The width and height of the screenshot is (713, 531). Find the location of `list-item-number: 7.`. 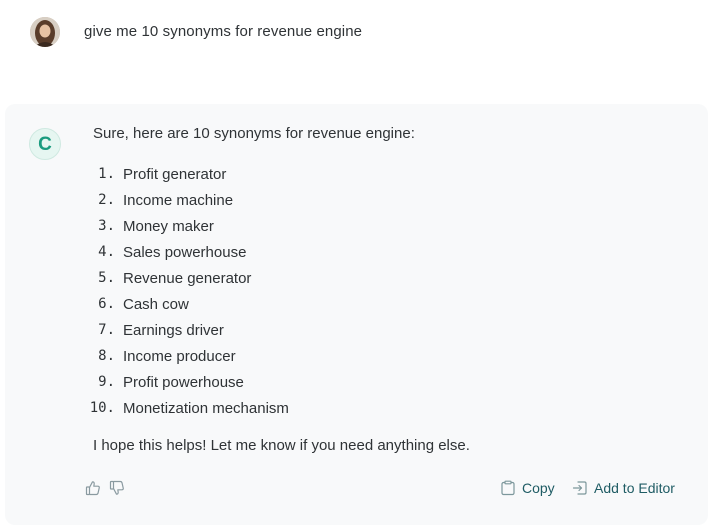

list-item-number: 7. is located at coordinates (106, 330).